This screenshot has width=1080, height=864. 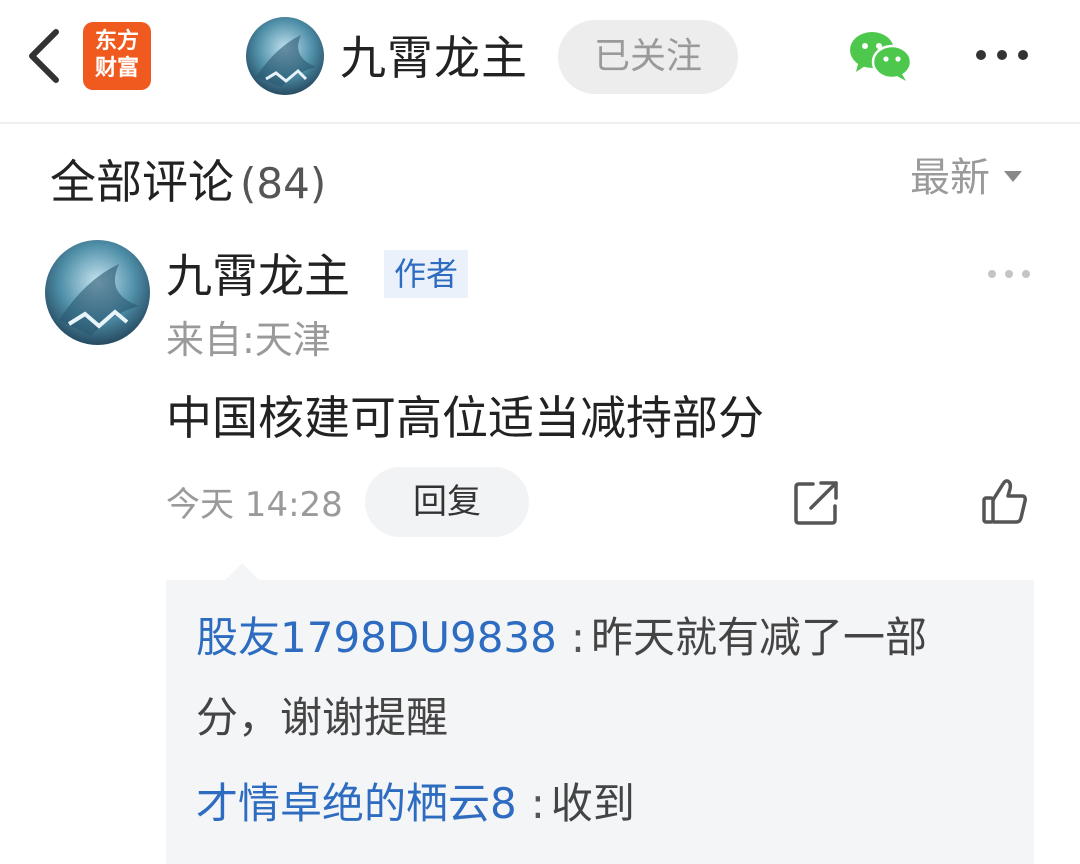 What do you see at coordinates (540, 62) in the screenshot?
I see `top-bar: 东方 财富 九霄龙主 已关注` at bounding box center [540, 62].